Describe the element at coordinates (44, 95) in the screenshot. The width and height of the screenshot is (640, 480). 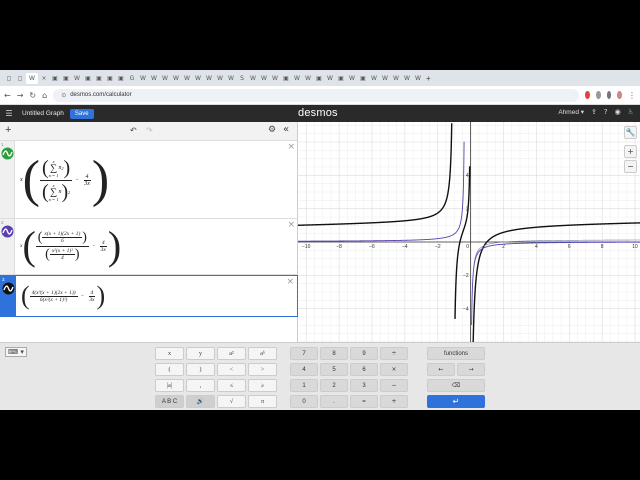
I see `home-icon: ⌂` at that location.